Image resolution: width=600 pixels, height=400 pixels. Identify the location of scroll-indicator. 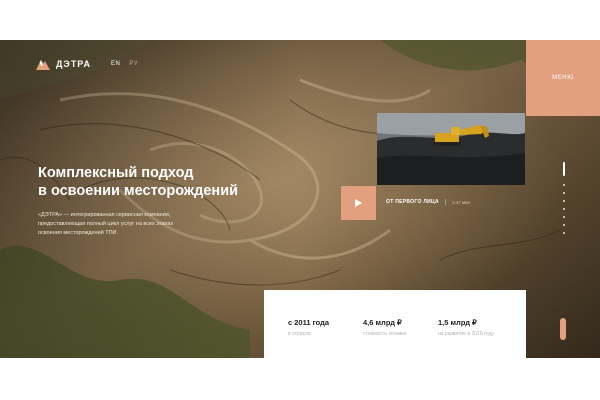
(563, 329).